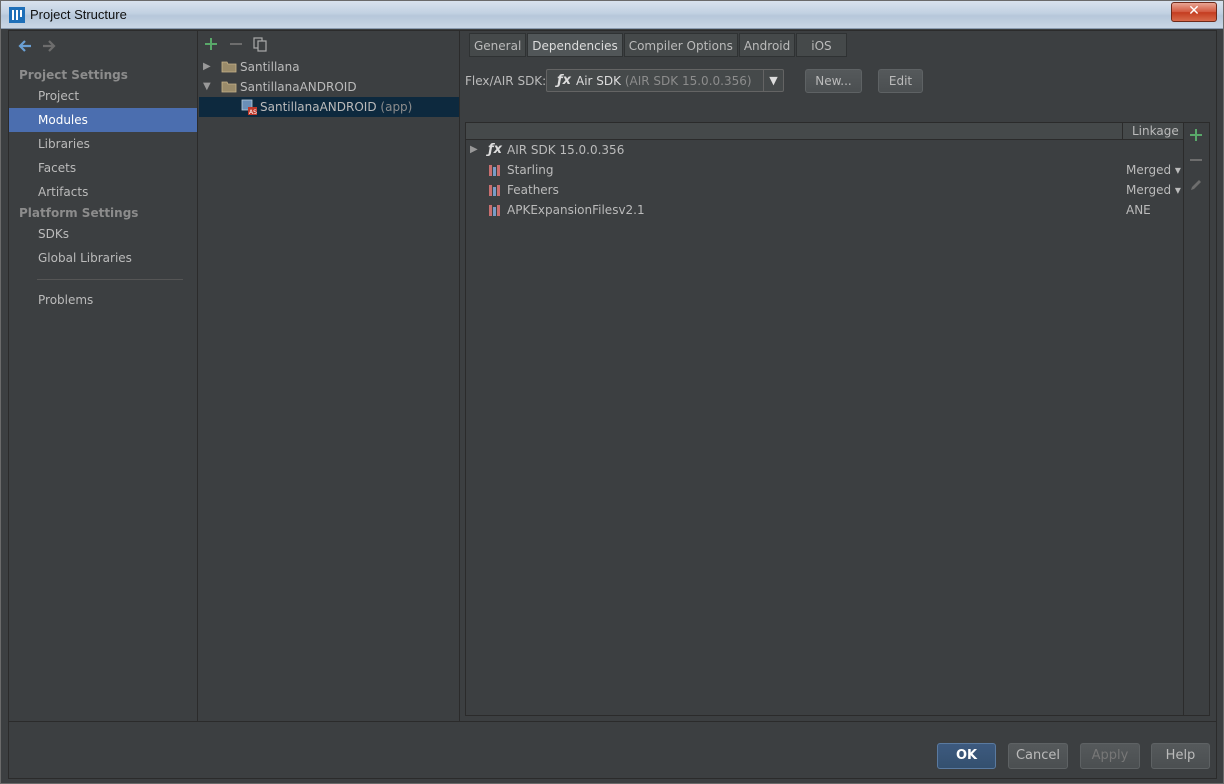 This screenshot has width=1224, height=784. Describe the element at coordinates (566, 150) in the screenshot. I see `dependency-name: AIR SDK 15.0.0.356` at that location.